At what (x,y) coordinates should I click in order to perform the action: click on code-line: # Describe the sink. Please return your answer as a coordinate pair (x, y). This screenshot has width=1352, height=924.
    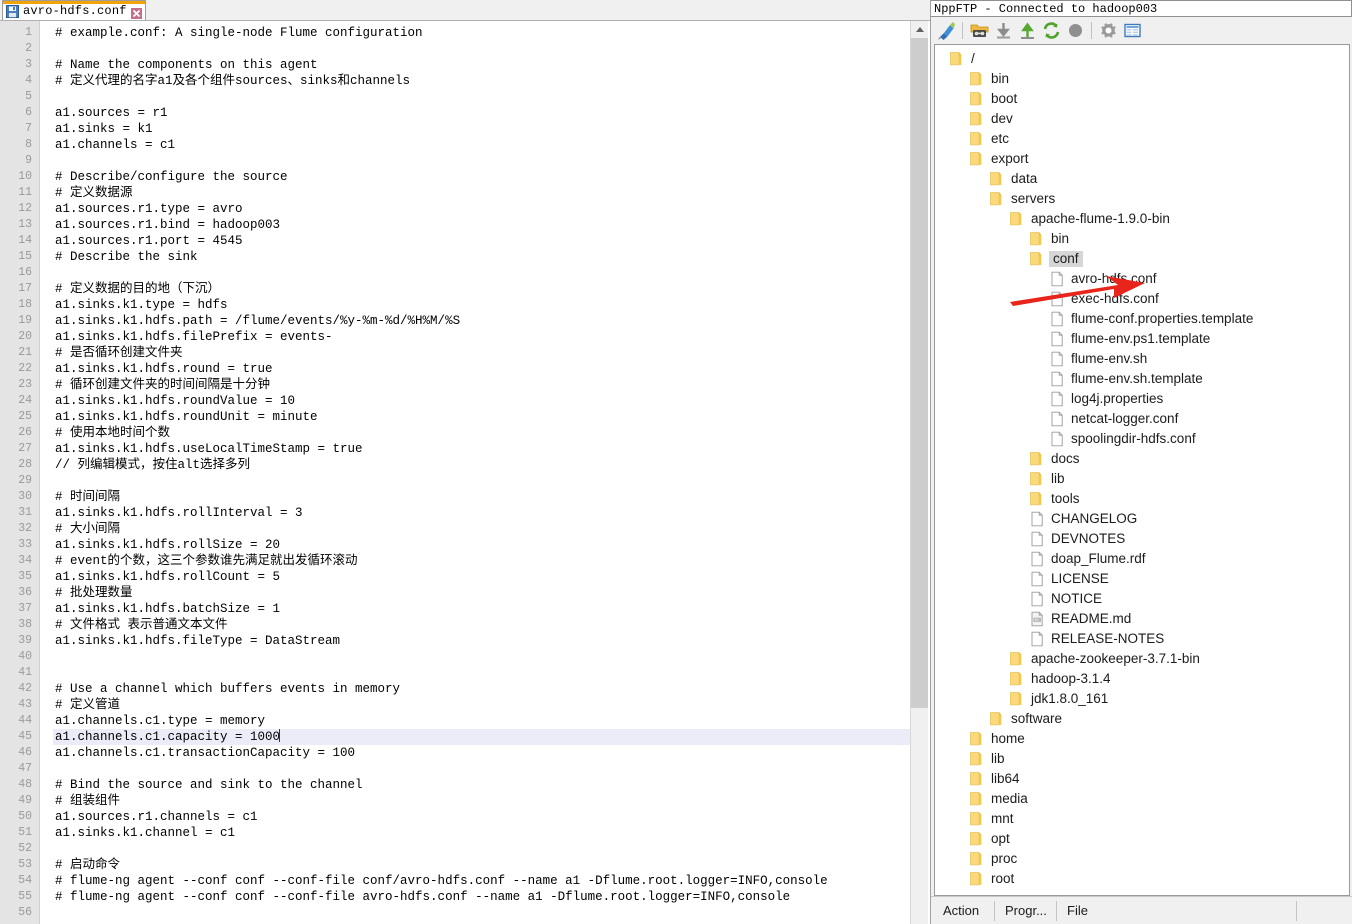
    Looking at the image, I should click on (481, 257).